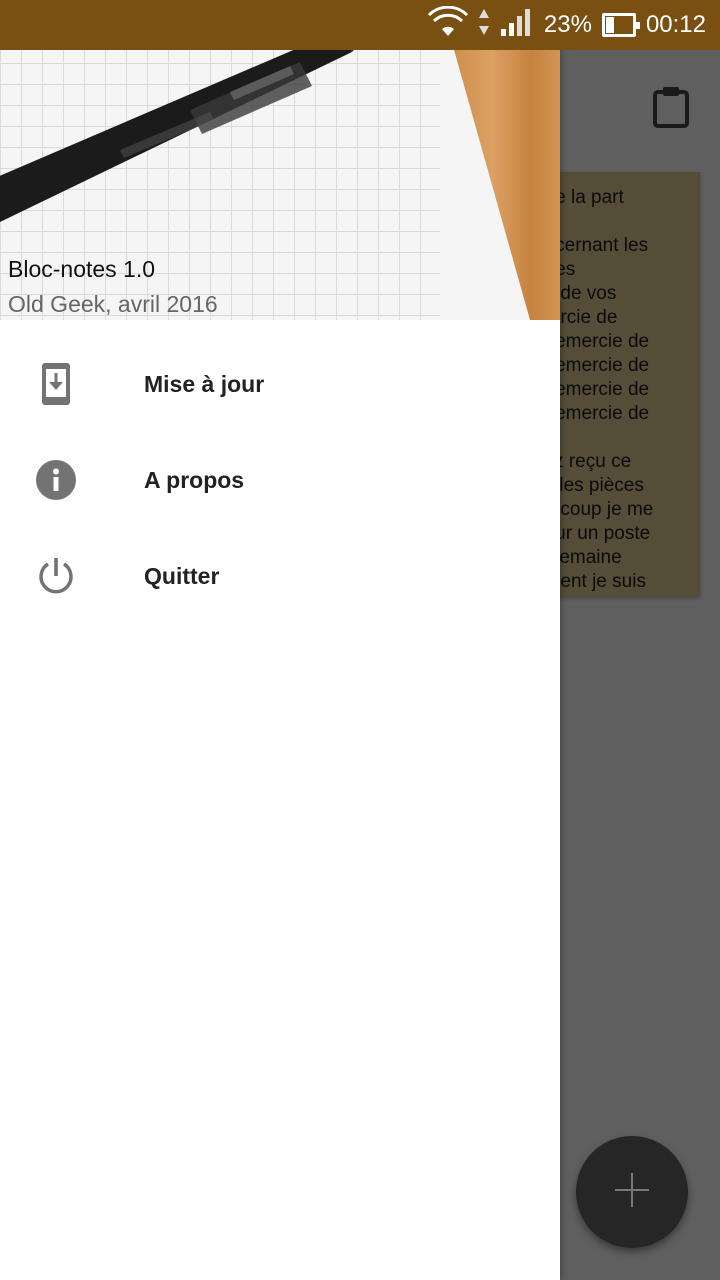 This screenshot has height=1280, width=720. Describe the element at coordinates (56, 384) in the screenshot. I see `phone-download-icon` at that location.